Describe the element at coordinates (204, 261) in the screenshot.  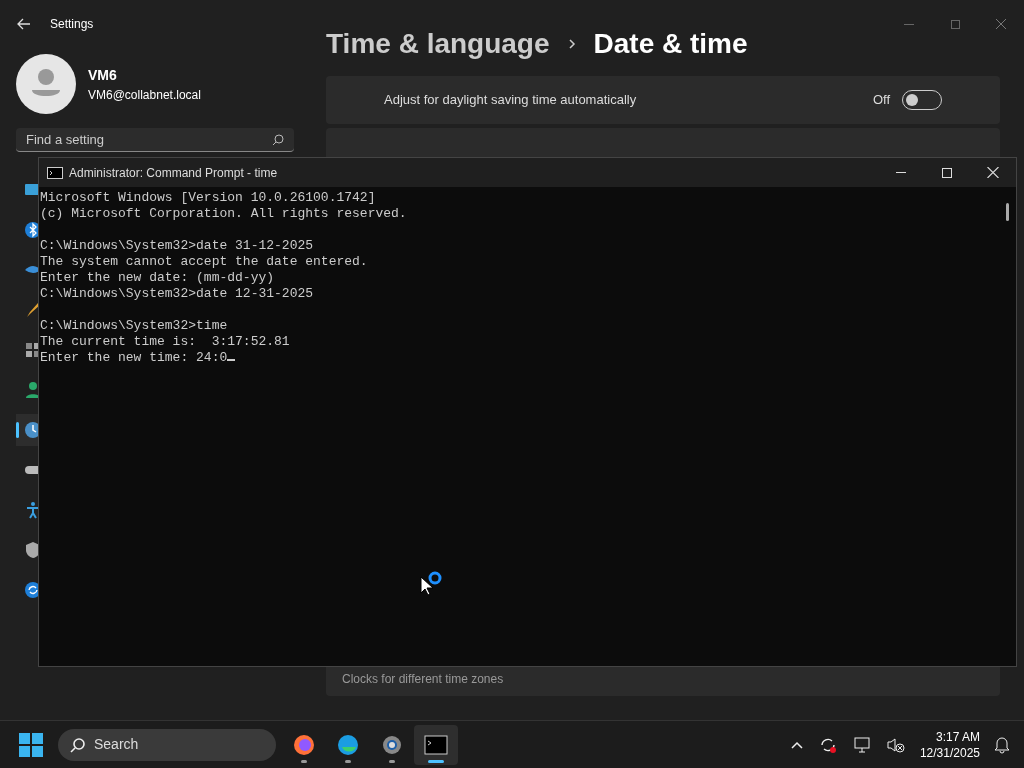
I see `console-line: The system cannot accept the date entered.` at that location.